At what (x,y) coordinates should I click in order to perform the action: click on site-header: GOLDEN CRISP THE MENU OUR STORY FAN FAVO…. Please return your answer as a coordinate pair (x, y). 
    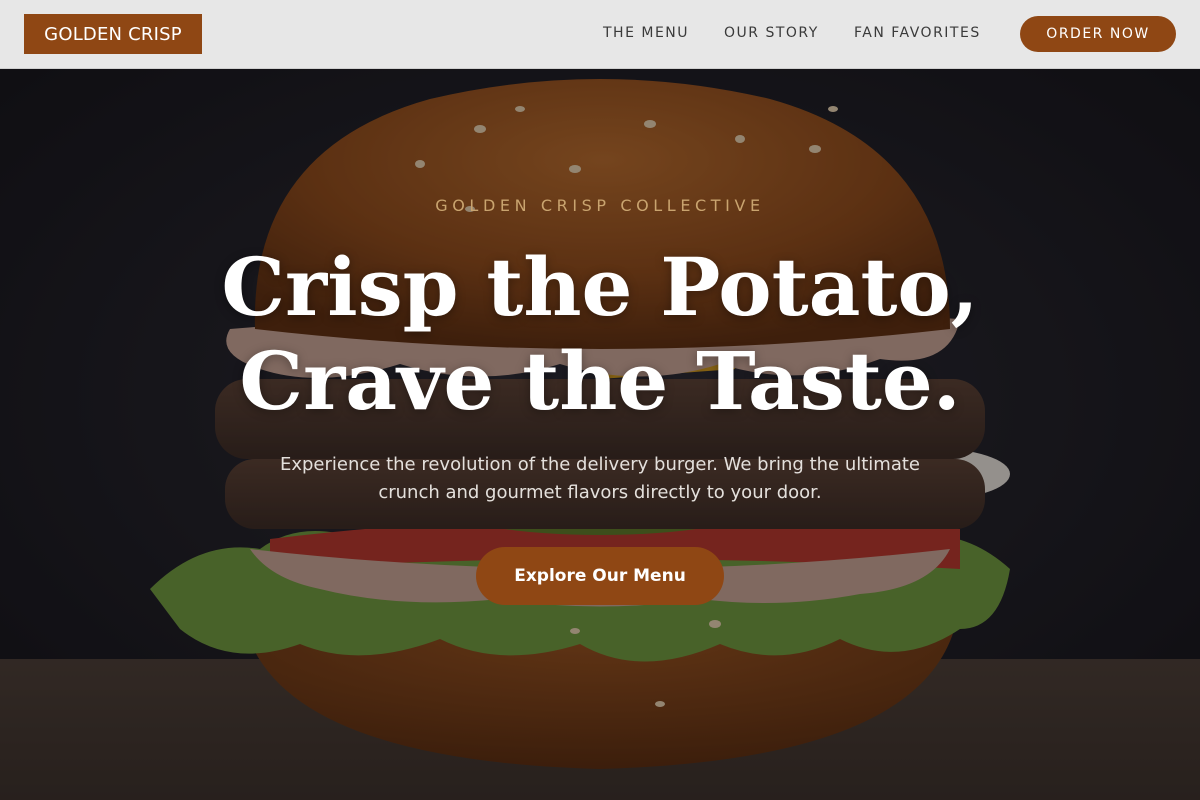
    Looking at the image, I should click on (600, 34).